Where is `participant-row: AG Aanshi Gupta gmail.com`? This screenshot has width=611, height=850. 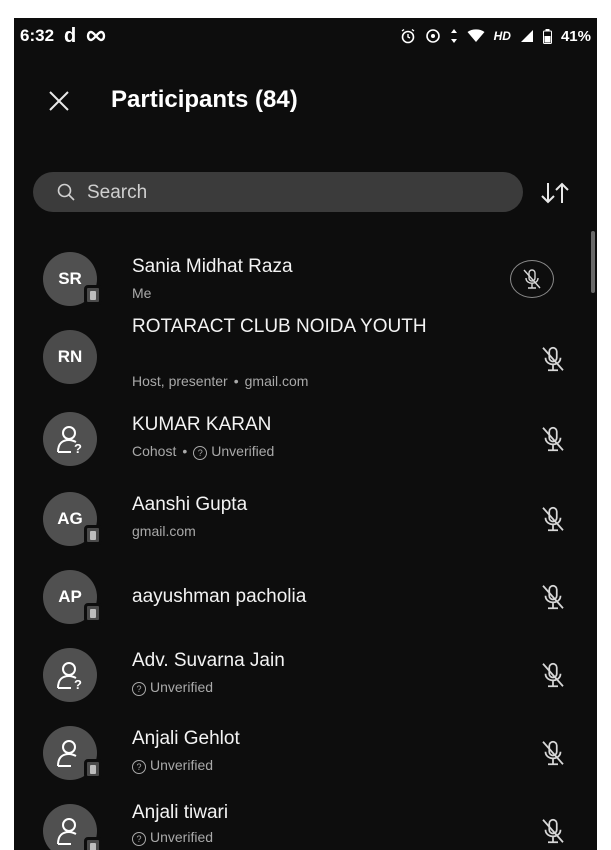 participant-row: AG Aanshi Gupta gmail.com is located at coordinates (305, 519).